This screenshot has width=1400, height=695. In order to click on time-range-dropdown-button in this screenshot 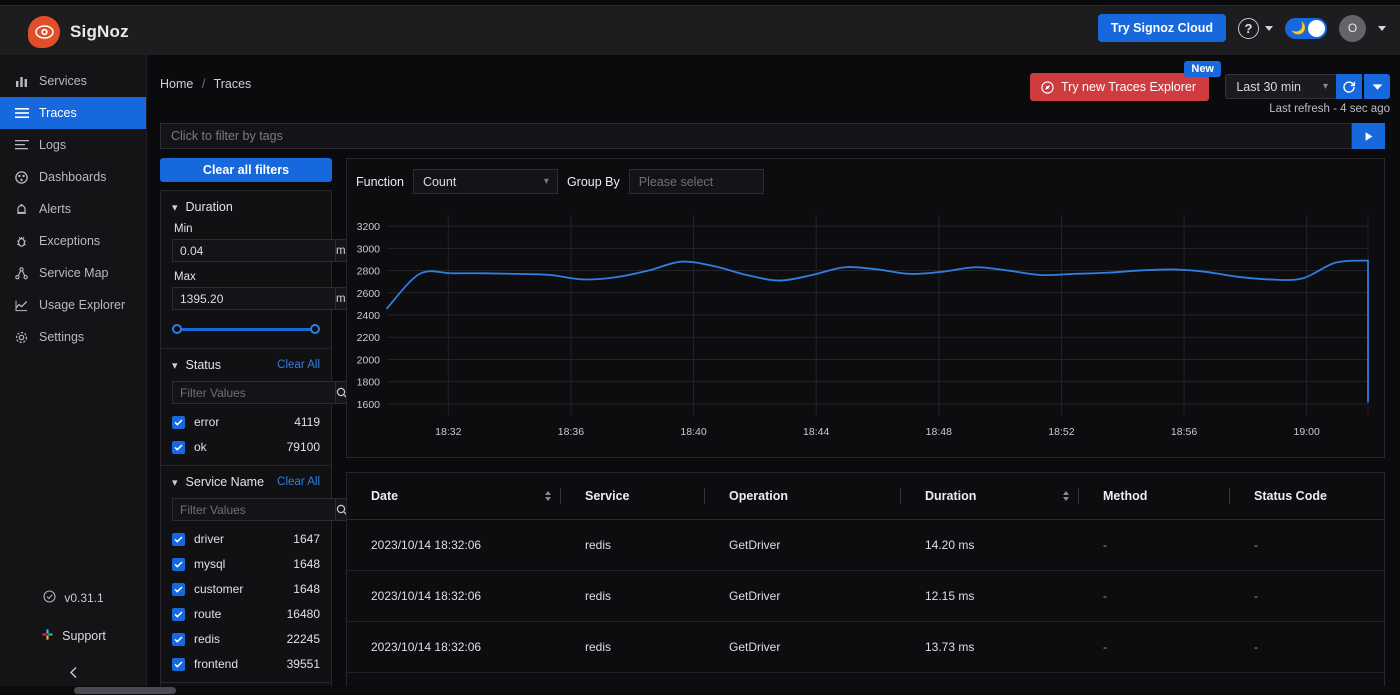, I will do `click(1377, 86)`.